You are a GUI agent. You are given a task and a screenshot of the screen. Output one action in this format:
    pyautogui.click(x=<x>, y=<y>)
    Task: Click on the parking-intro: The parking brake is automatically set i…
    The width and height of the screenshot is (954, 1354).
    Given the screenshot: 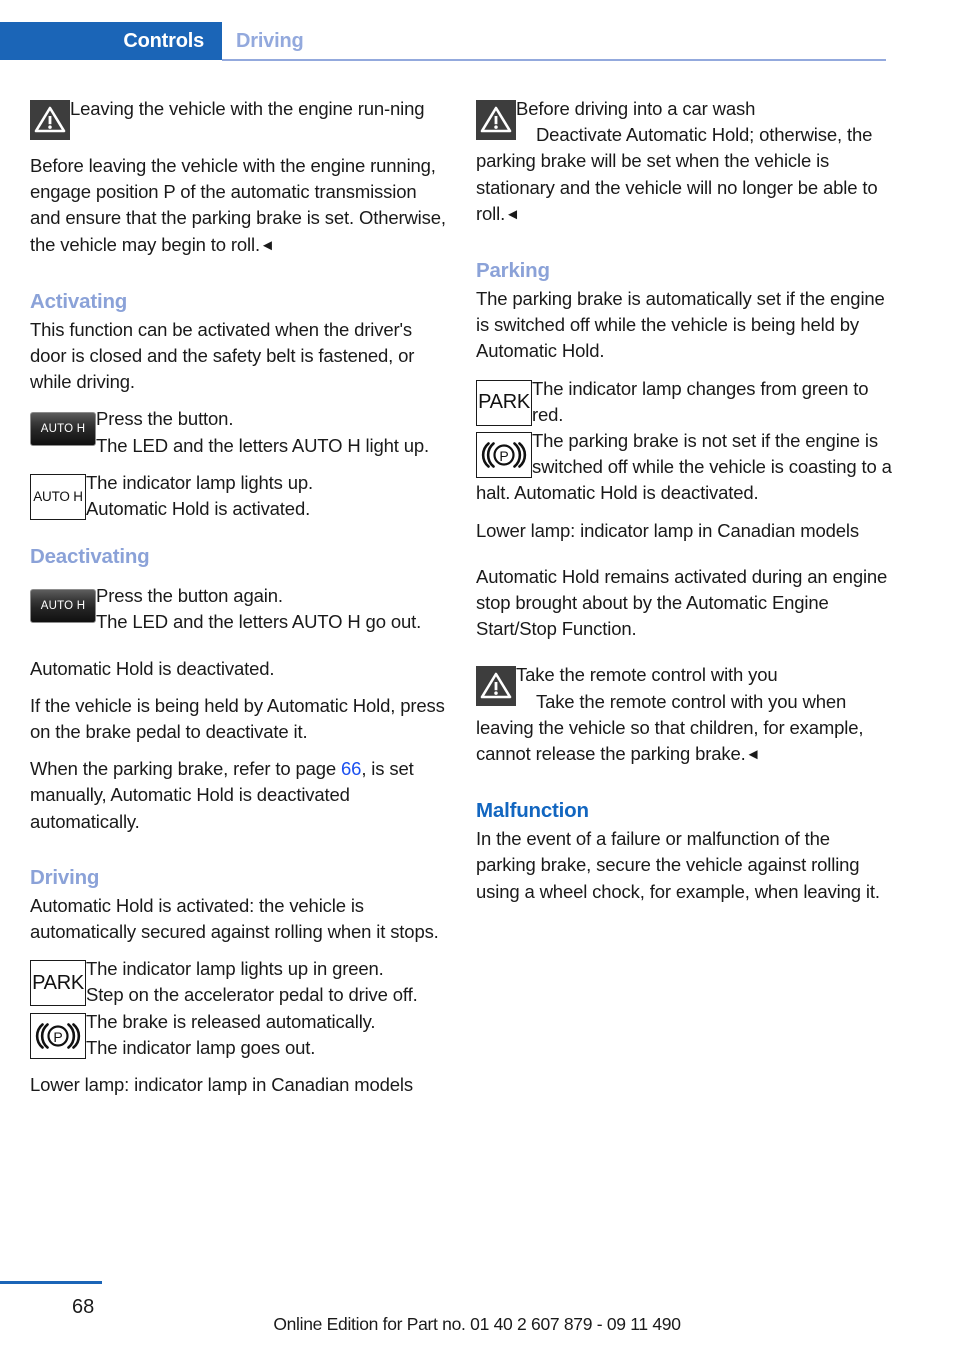 What is the action you would take?
    pyautogui.click(x=680, y=325)
    